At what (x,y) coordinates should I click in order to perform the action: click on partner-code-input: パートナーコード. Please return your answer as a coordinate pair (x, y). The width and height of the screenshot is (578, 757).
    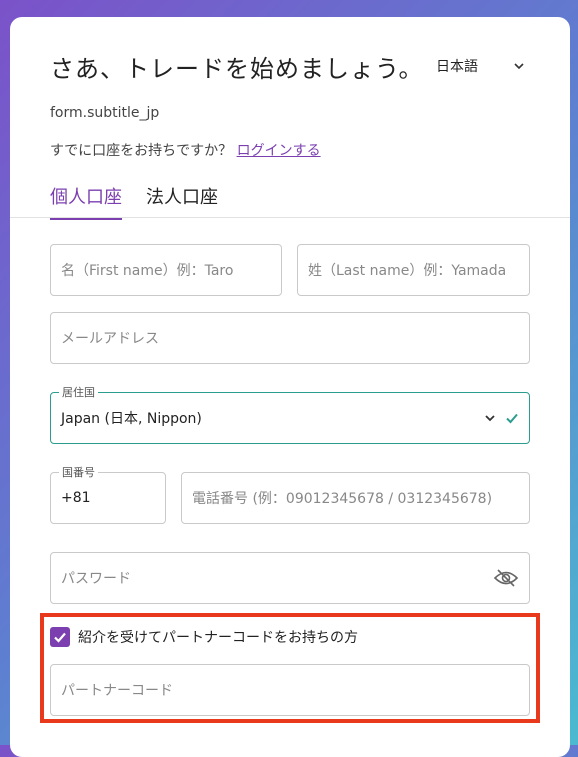
    Looking at the image, I should click on (290, 690).